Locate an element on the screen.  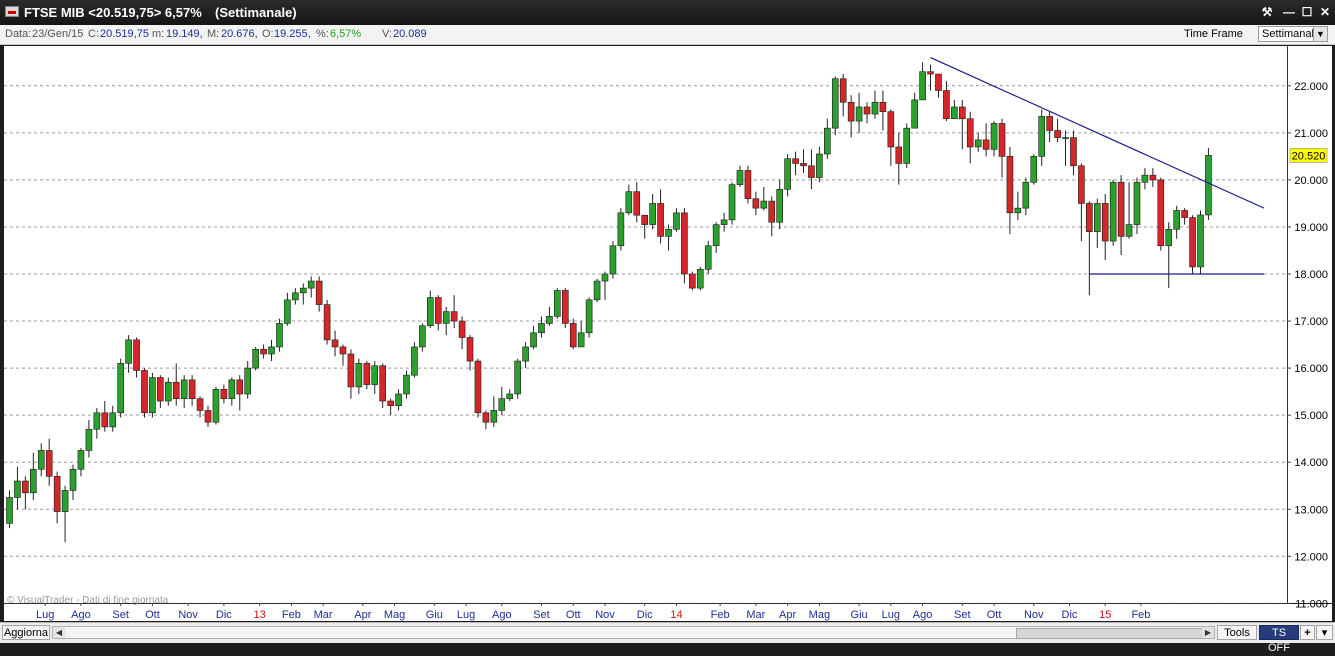
chevron-down-icon: ▼ is located at coordinates (1320, 34).